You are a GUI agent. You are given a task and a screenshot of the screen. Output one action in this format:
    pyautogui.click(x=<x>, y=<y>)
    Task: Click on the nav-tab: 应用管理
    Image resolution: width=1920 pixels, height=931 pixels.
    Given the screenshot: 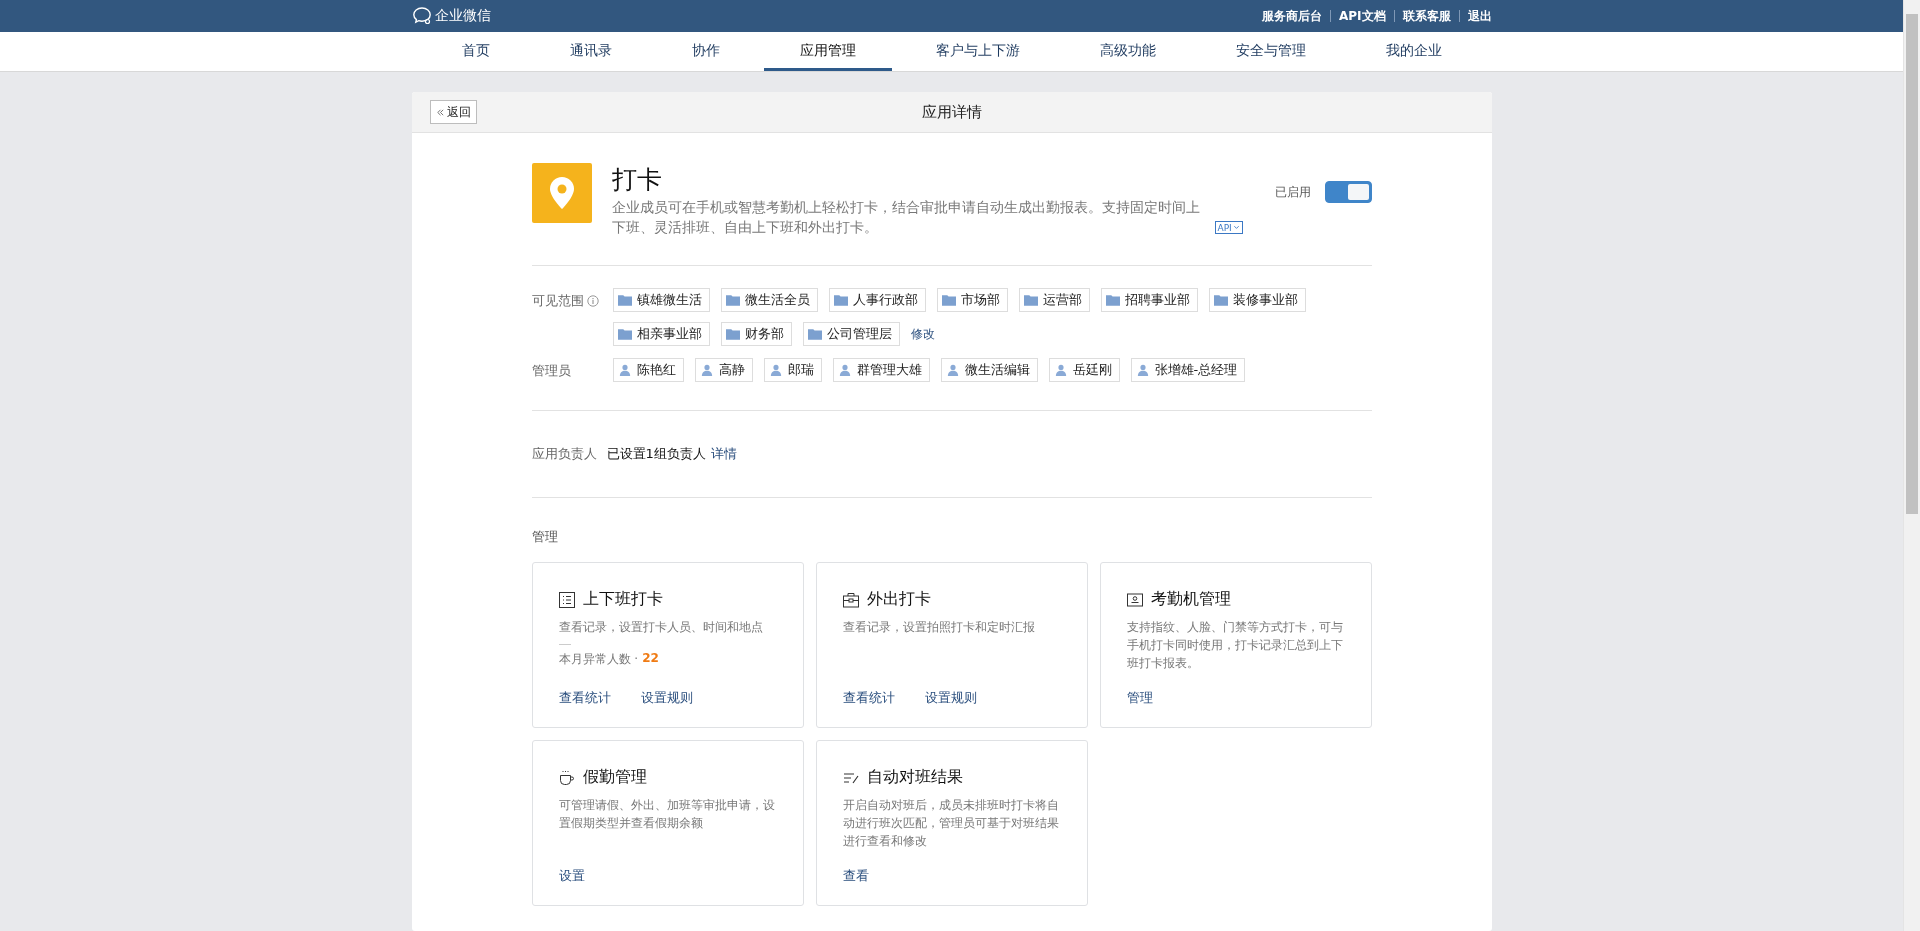 What is the action you would take?
    pyautogui.click(x=827, y=51)
    